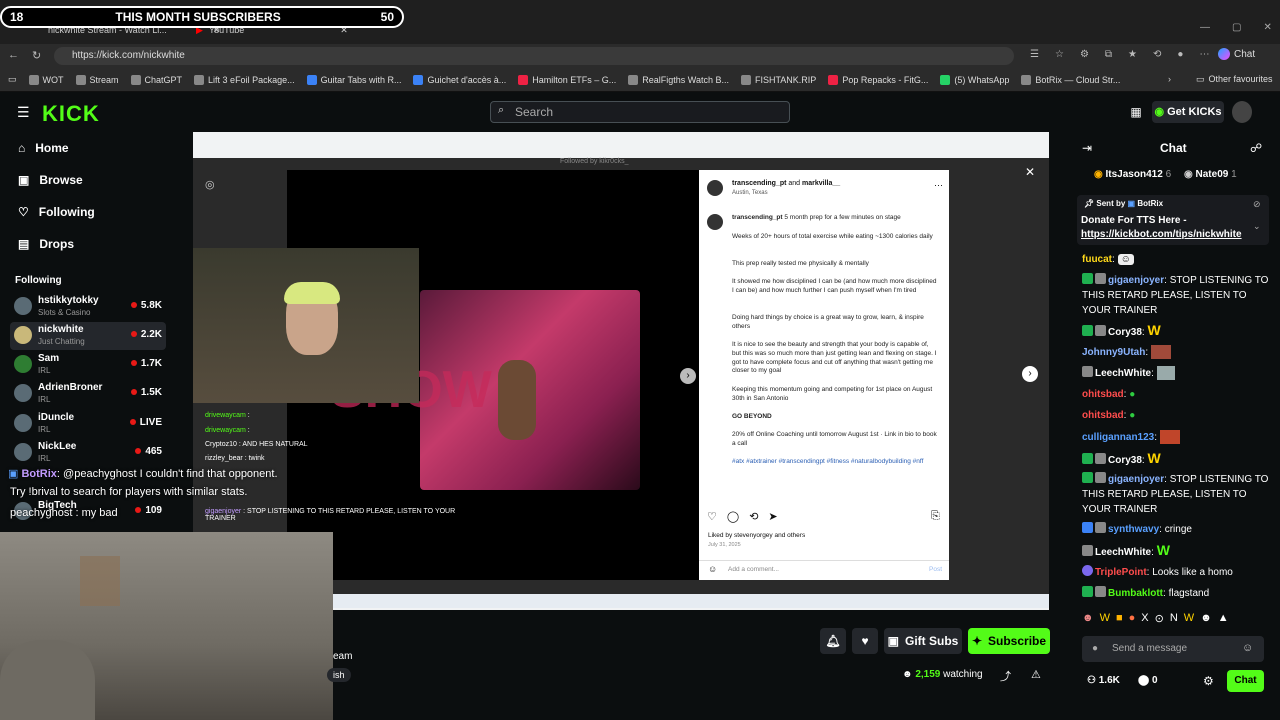 The image size is (1280, 720). Describe the element at coordinates (833, 641) in the screenshot. I see `notification-bell-icon: 🔔︎` at that location.